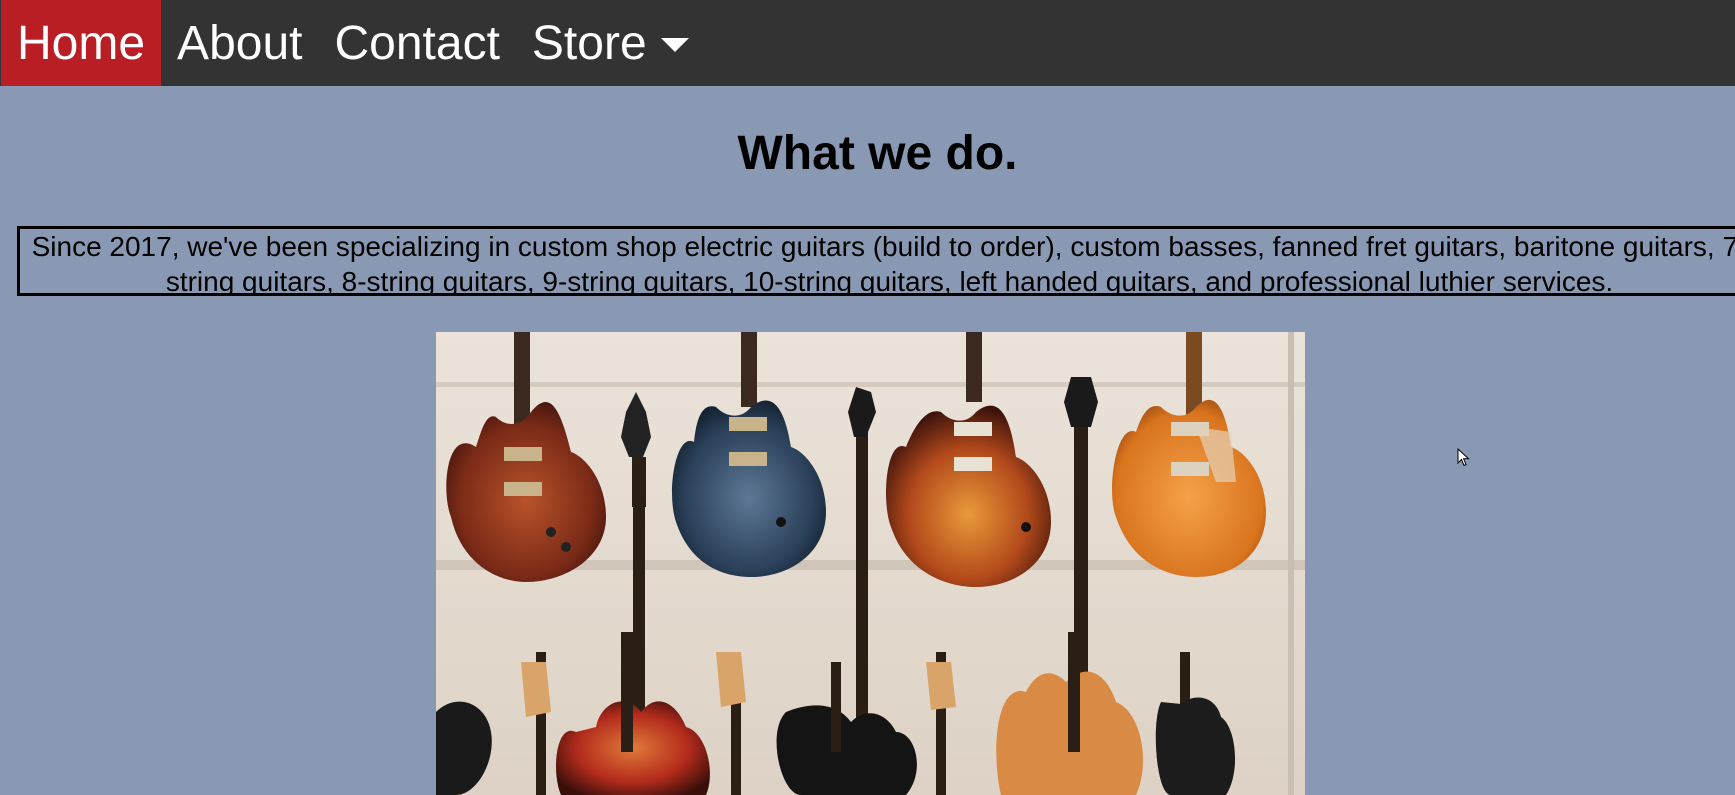 This screenshot has width=1735, height=795. Describe the element at coordinates (81, 43) in the screenshot. I see `nav-home-link: Home` at that location.